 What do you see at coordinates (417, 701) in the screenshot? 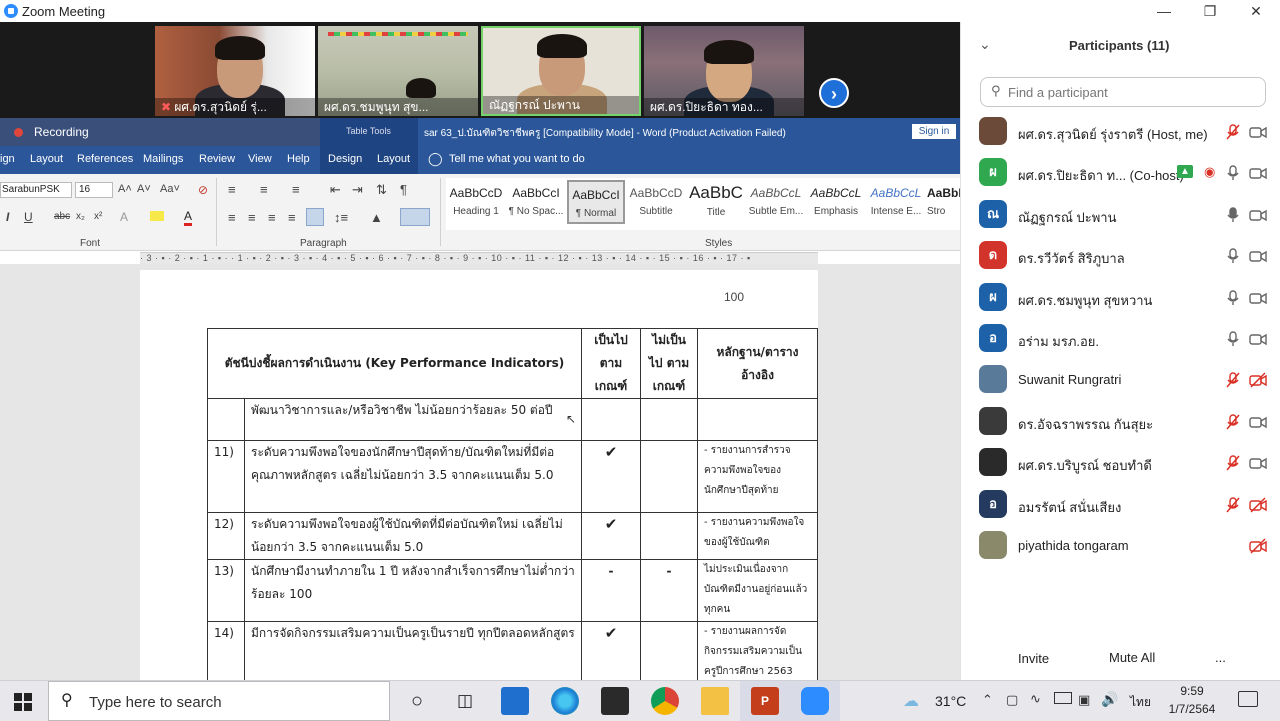
I see `cortana-icon: ○` at bounding box center [417, 701].